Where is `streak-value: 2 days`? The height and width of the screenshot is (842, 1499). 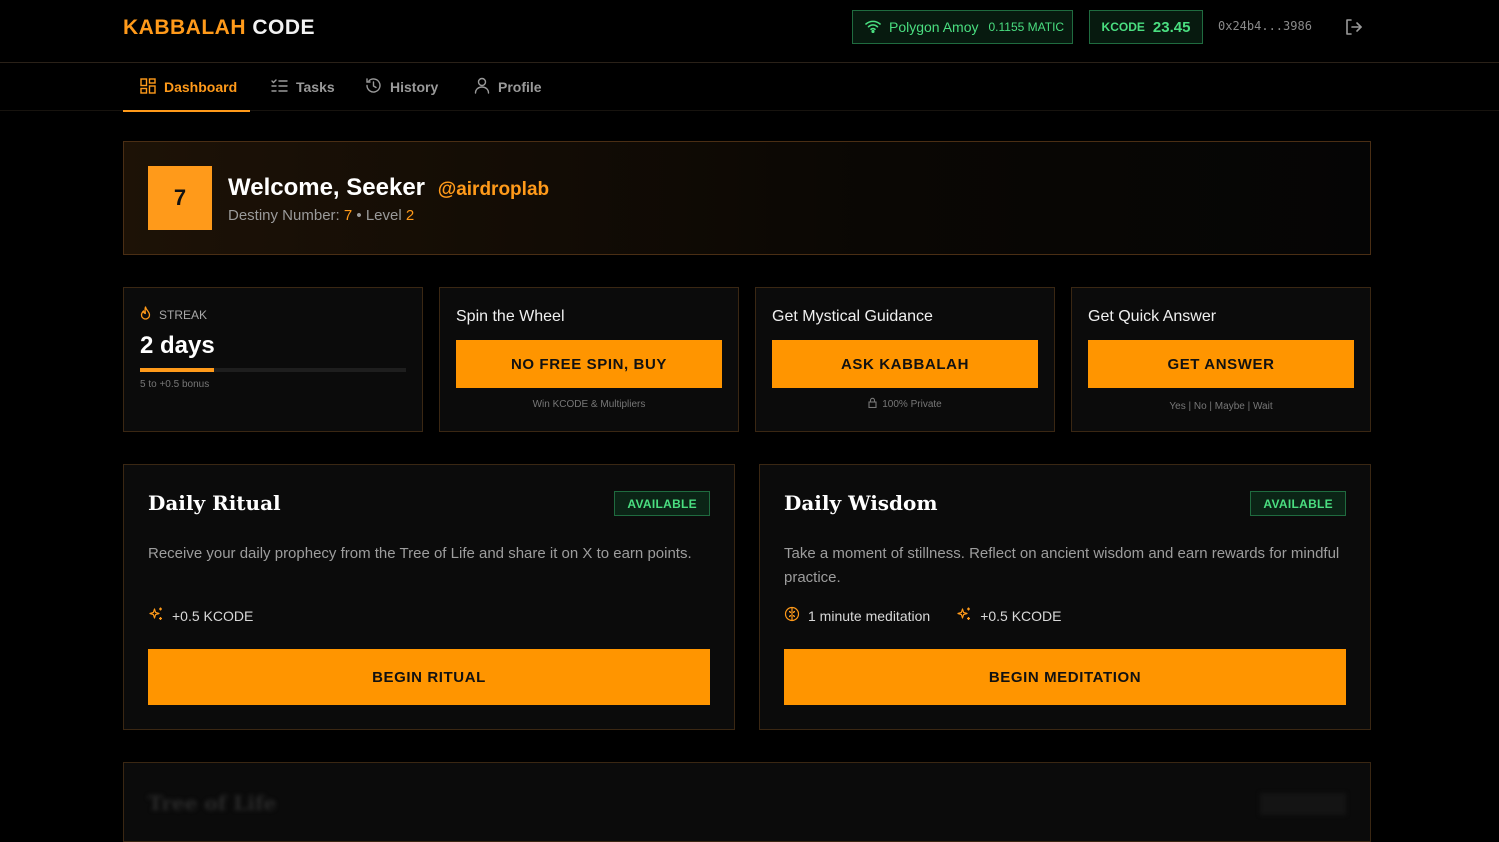
streak-value: 2 days is located at coordinates (177, 345).